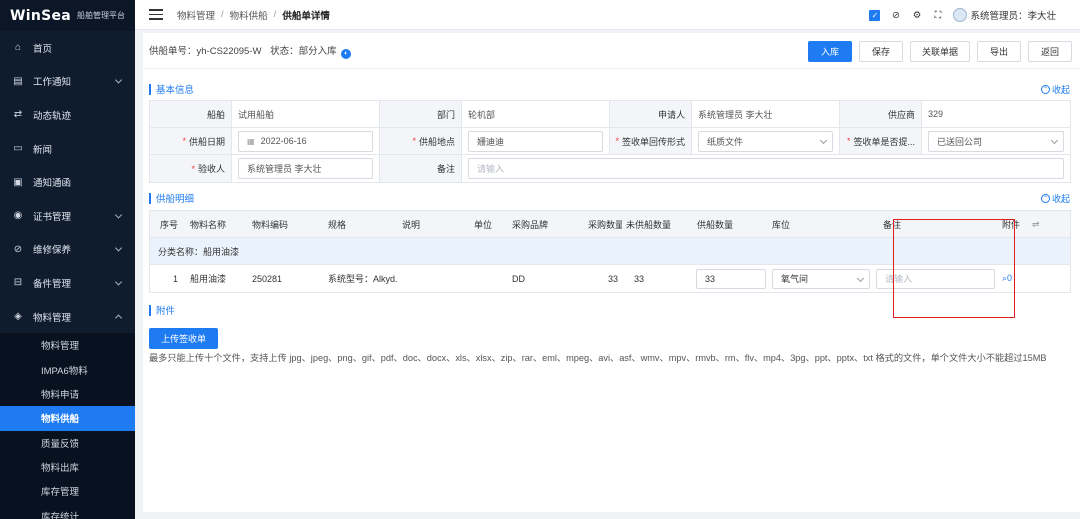 This screenshot has width=1080, height=519. I want to click on submenu-item-impa6: IMPA6物料, so click(67, 370).